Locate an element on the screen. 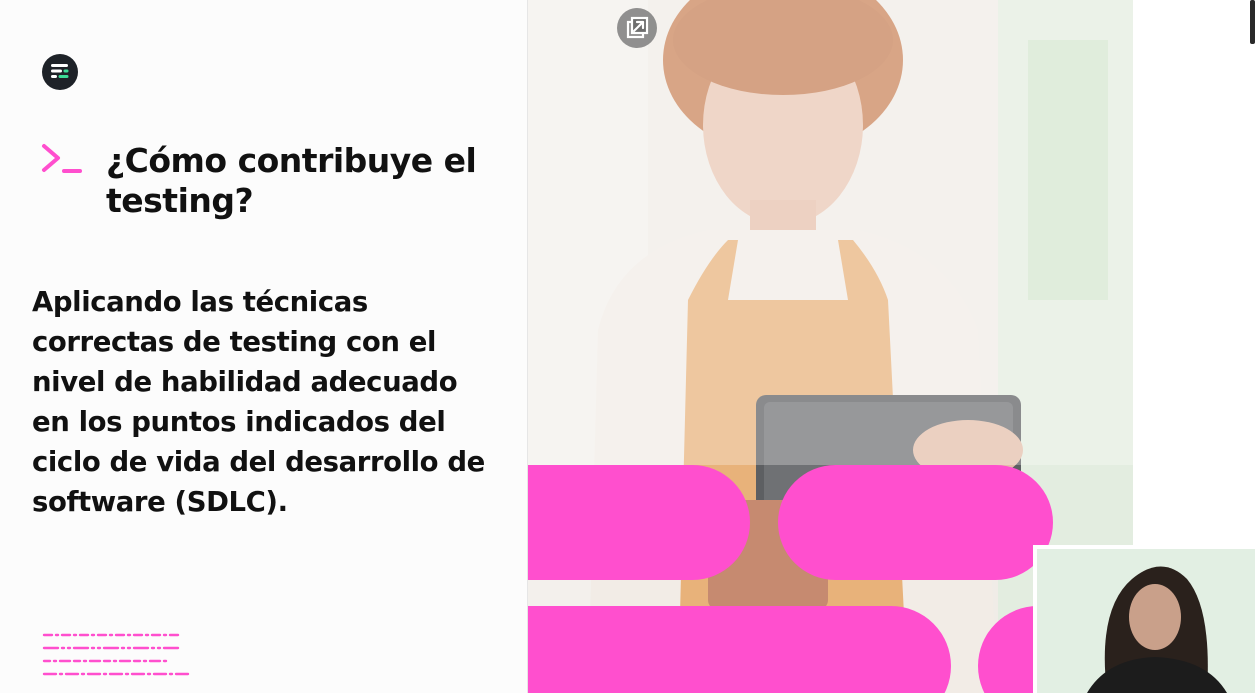 The image size is (1255, 693). terminal-prompt-icon is located at coordinates (63, 160).